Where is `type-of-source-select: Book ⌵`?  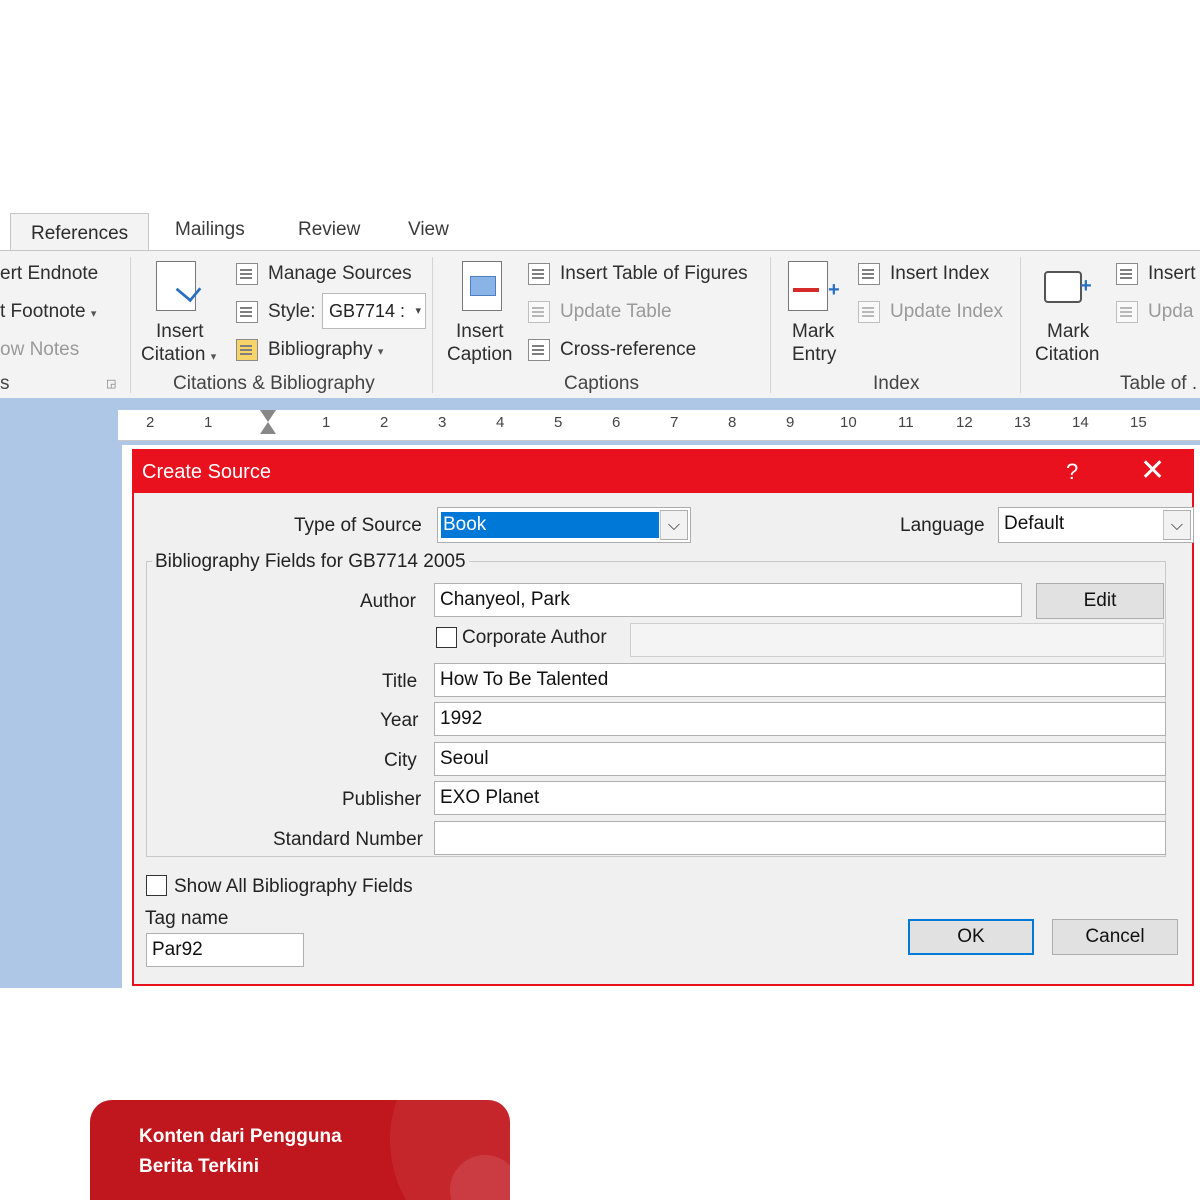
type-of-source-select: Book ⌵ is located at coordinates (564, 525).